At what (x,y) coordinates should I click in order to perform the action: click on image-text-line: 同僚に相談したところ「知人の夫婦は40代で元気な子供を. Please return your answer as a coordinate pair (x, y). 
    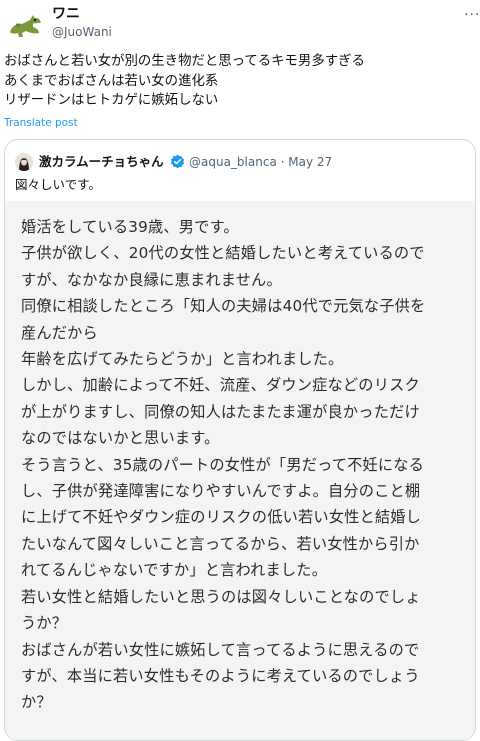
    Looking at the image, I should click on (223, 306).